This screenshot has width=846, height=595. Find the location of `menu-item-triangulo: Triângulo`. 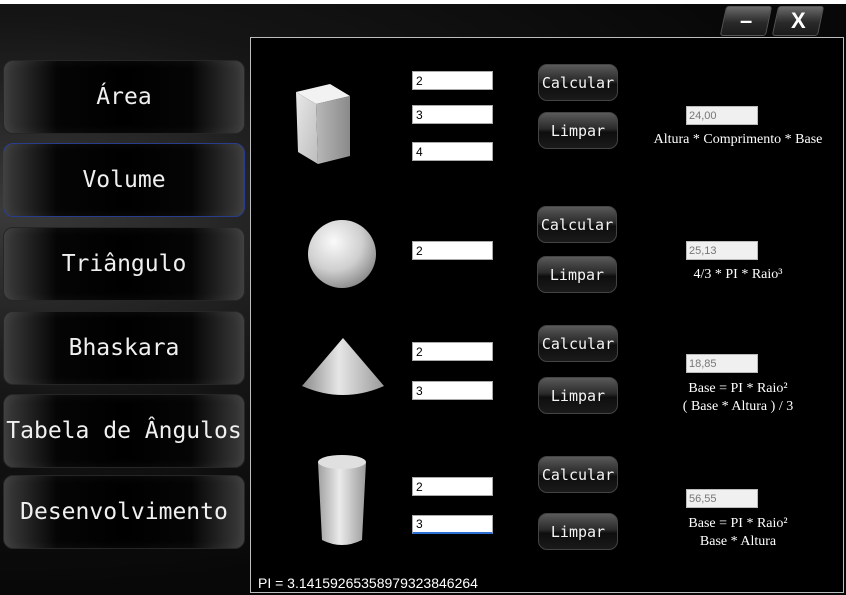

menu-item-triangulo: Triângulo is located at coordinates (124, 264).